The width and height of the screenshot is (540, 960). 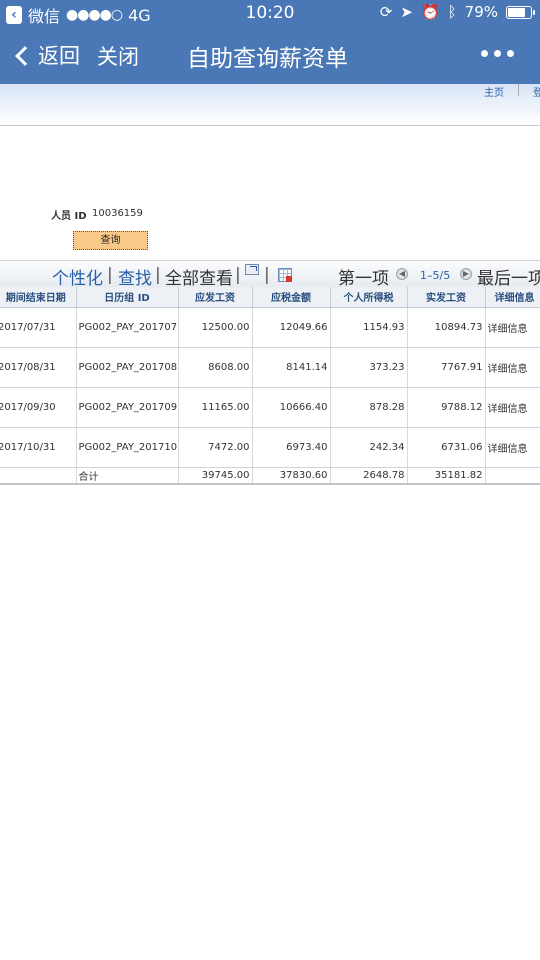 What do you see at coordinates (38, 367) in the screenshot?
I see `period-end-date: 2017/08/31` at bounding box center [38, 367].